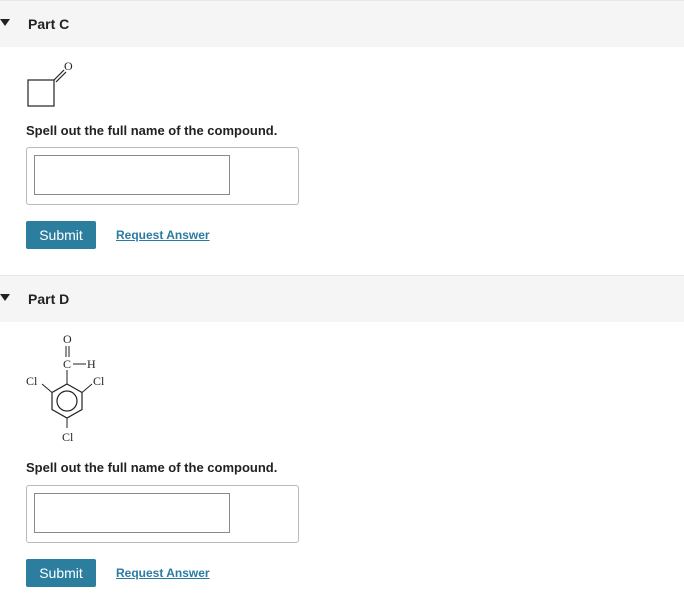 The height and width of the screenshot is (603, 684). What do you see at coordinates (67, 364) in the screenshot?
I see `part-d-carbon-label: C` at bounding box center [67, 364].